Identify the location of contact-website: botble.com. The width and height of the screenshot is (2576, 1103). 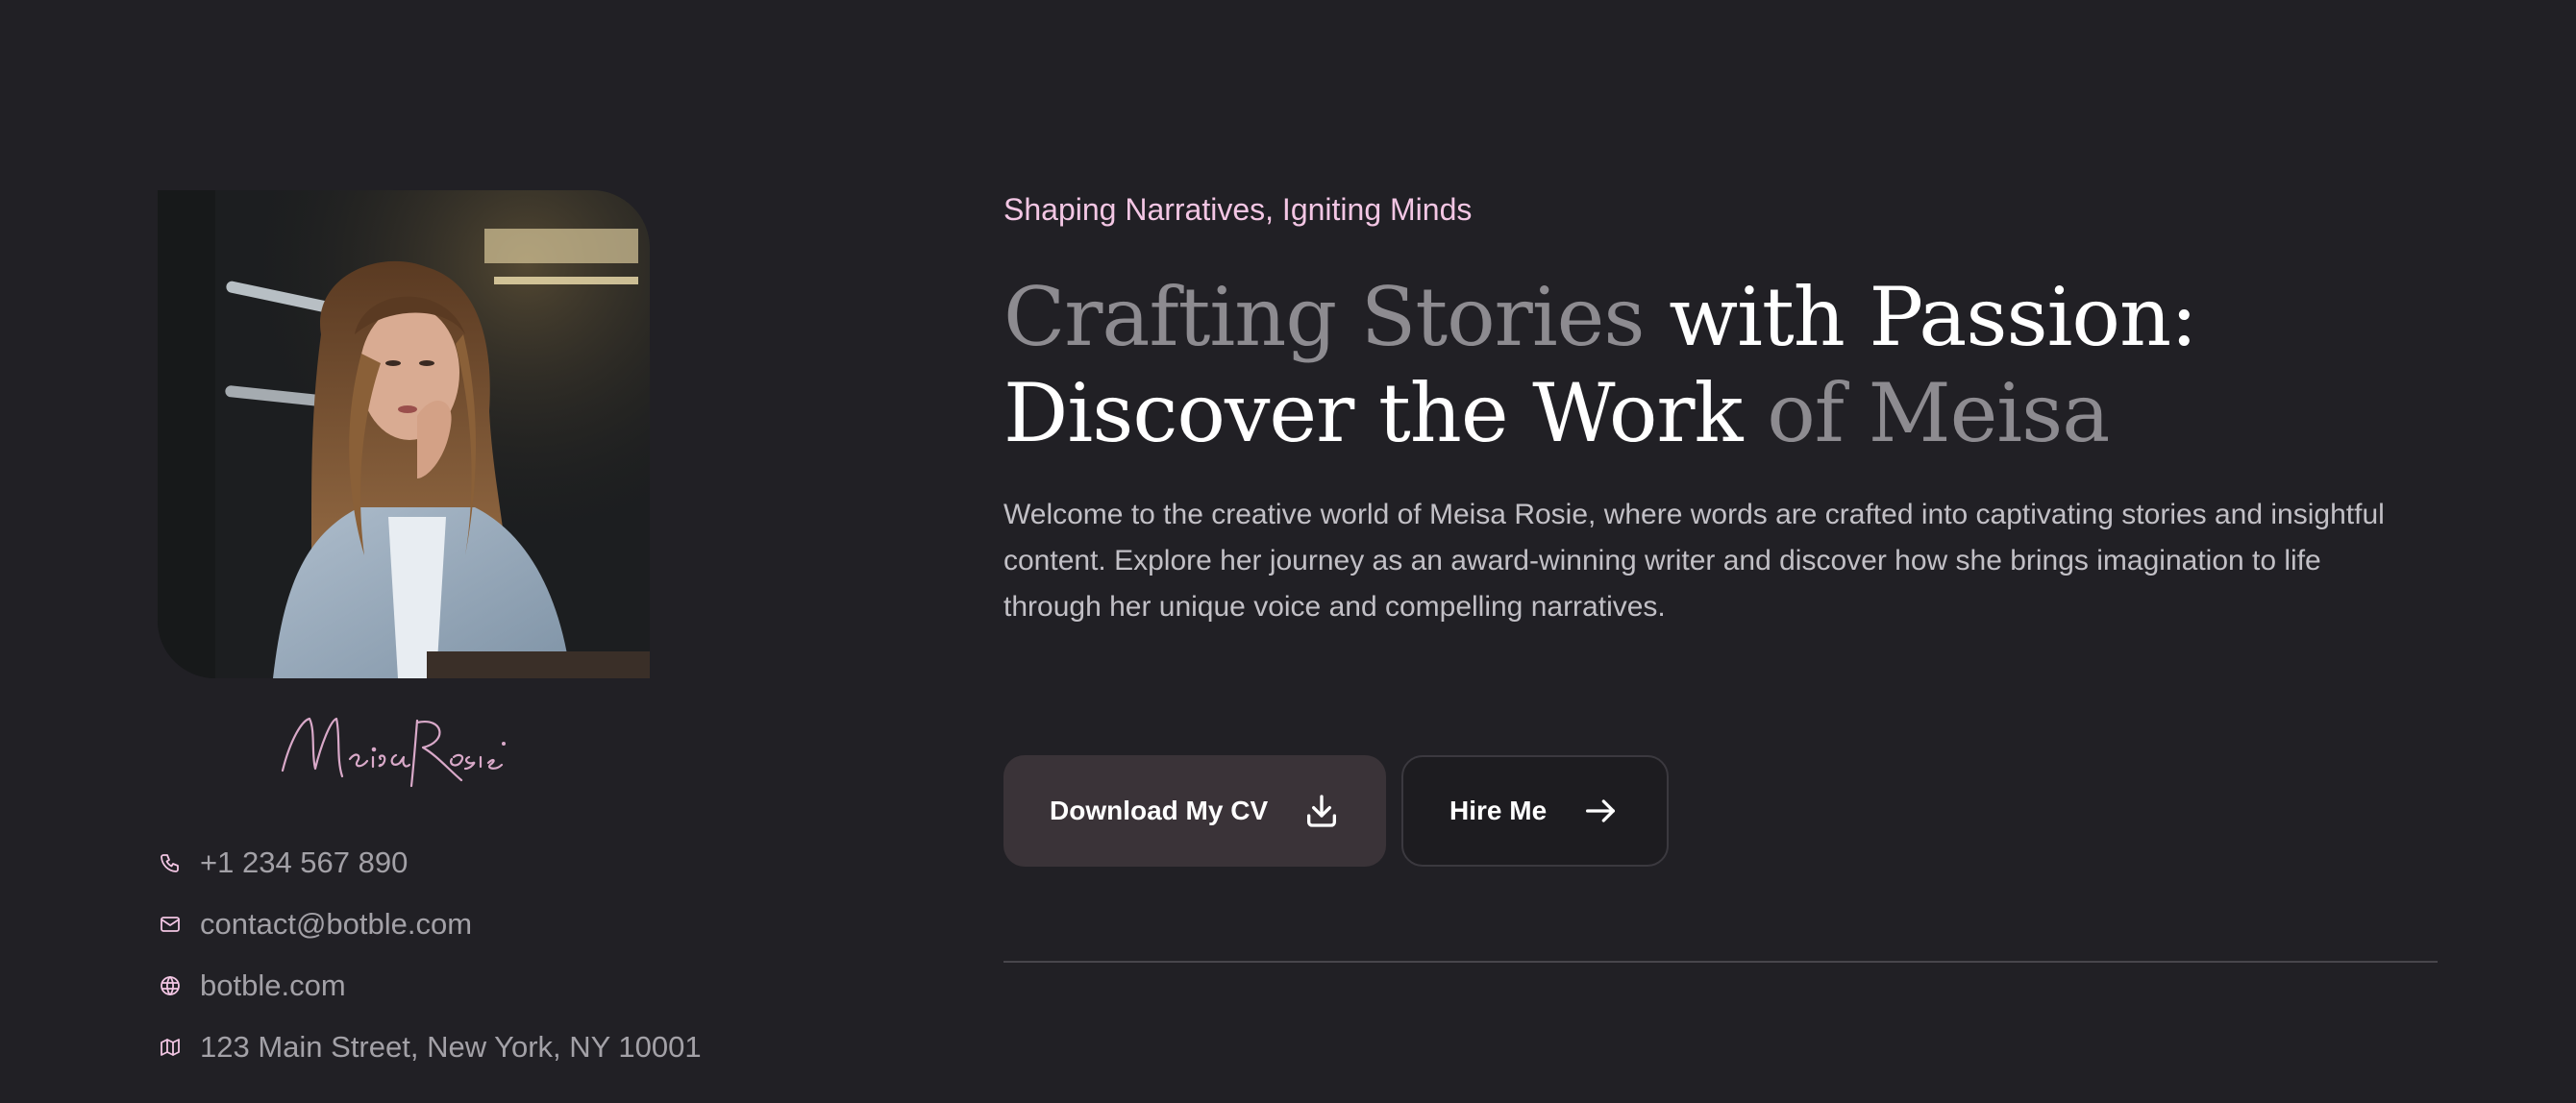
(494, 986).